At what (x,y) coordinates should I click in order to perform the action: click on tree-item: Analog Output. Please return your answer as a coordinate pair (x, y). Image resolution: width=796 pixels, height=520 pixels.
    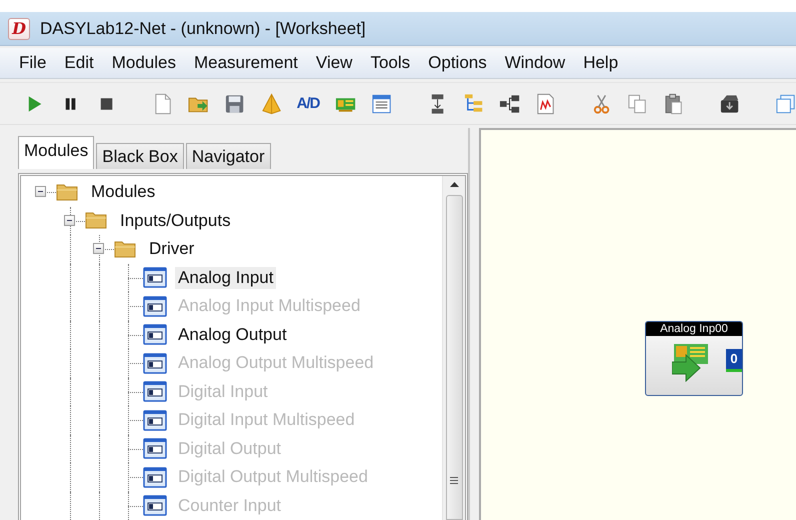
    Looking at the image, I should click on (232, 335).